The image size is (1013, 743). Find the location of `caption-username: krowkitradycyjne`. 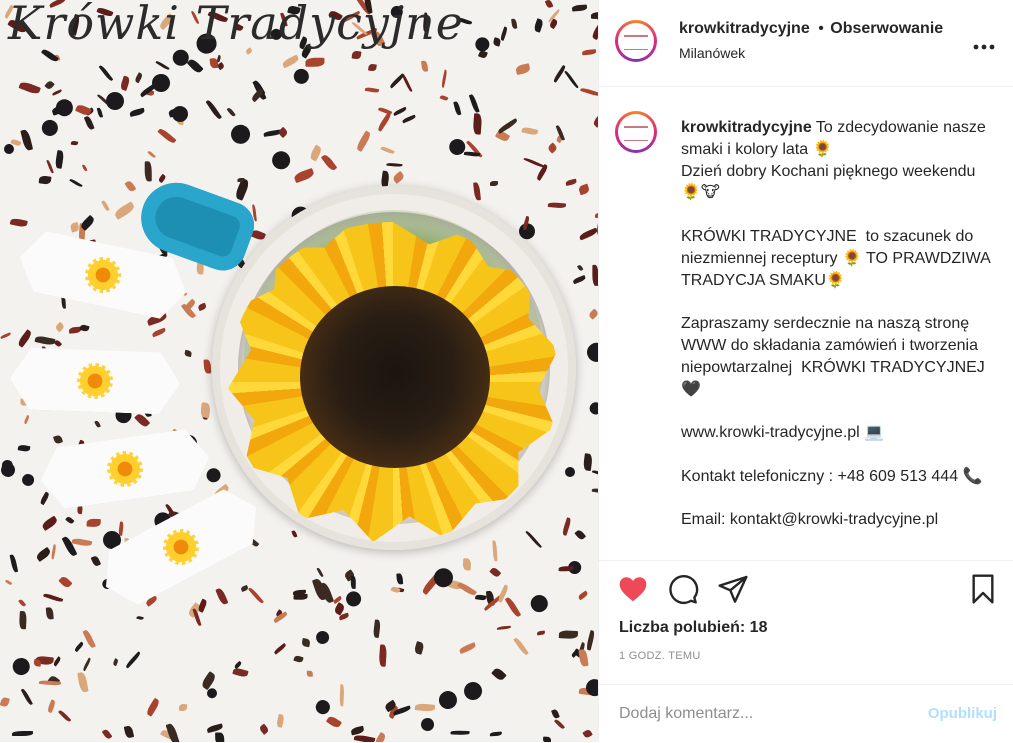

caption-username: krowkitradycyjne is located at coordinates (746, 127).